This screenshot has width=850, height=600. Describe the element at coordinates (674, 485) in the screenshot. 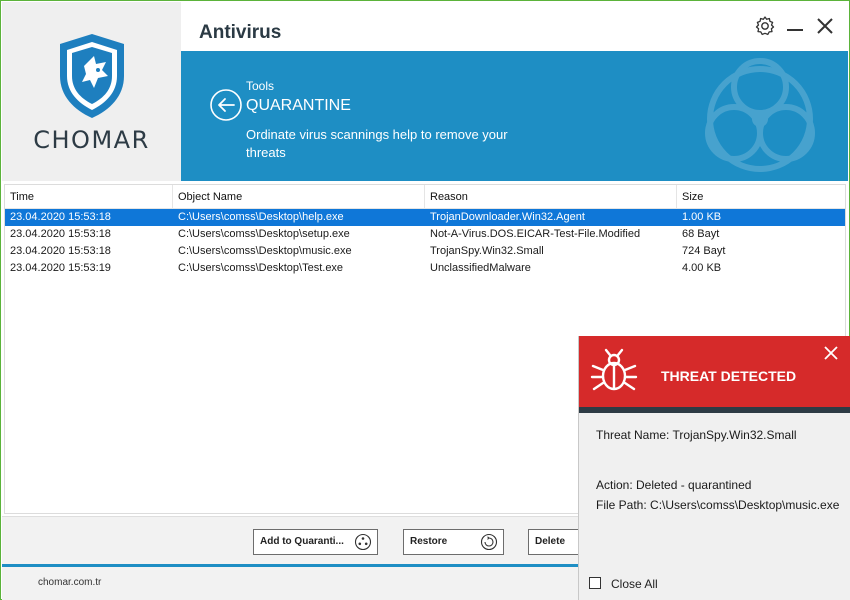

I see `threat-action: Action: Deleted - quarantined` at that location.